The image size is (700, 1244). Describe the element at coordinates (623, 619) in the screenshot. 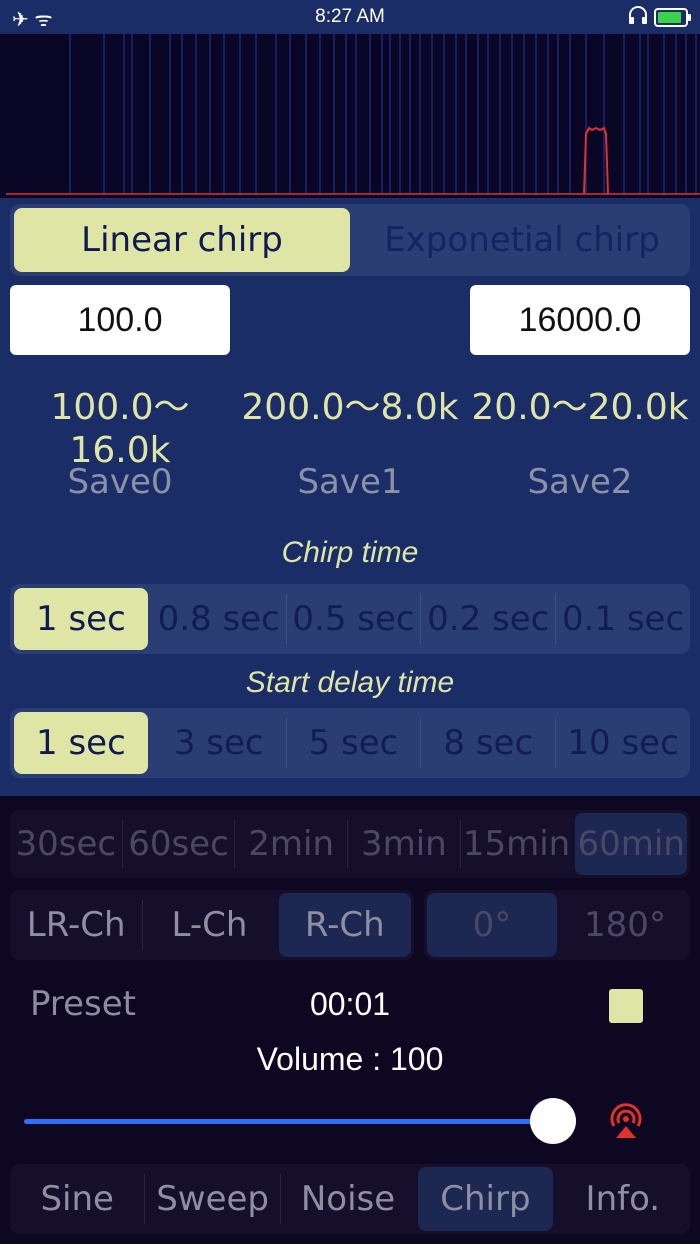

I see `chirp-time-0-1sec: 0.1 sec` at that location.